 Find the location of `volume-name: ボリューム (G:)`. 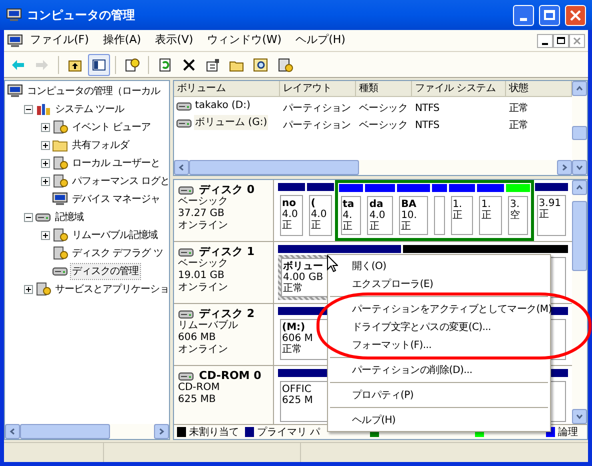

volume-name: ボリューム (G:) is located at coordinates (231, 122).